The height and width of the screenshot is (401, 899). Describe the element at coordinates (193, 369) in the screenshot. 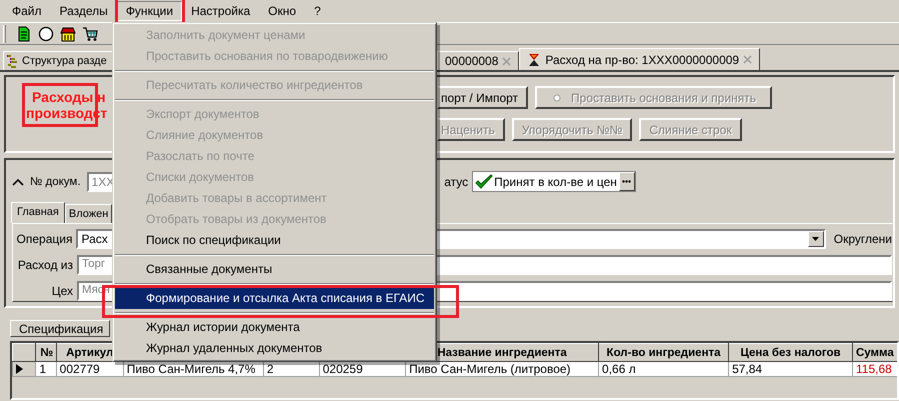

I see `table-cell: Пиво Сан-Мигель 4,7%` at that location.